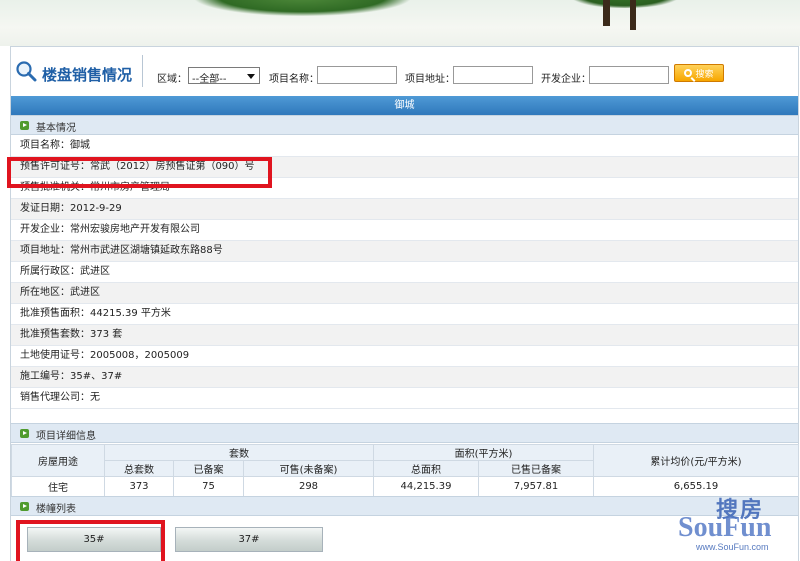  I want to click on cell-usage: 住宅, so click(58, 486).